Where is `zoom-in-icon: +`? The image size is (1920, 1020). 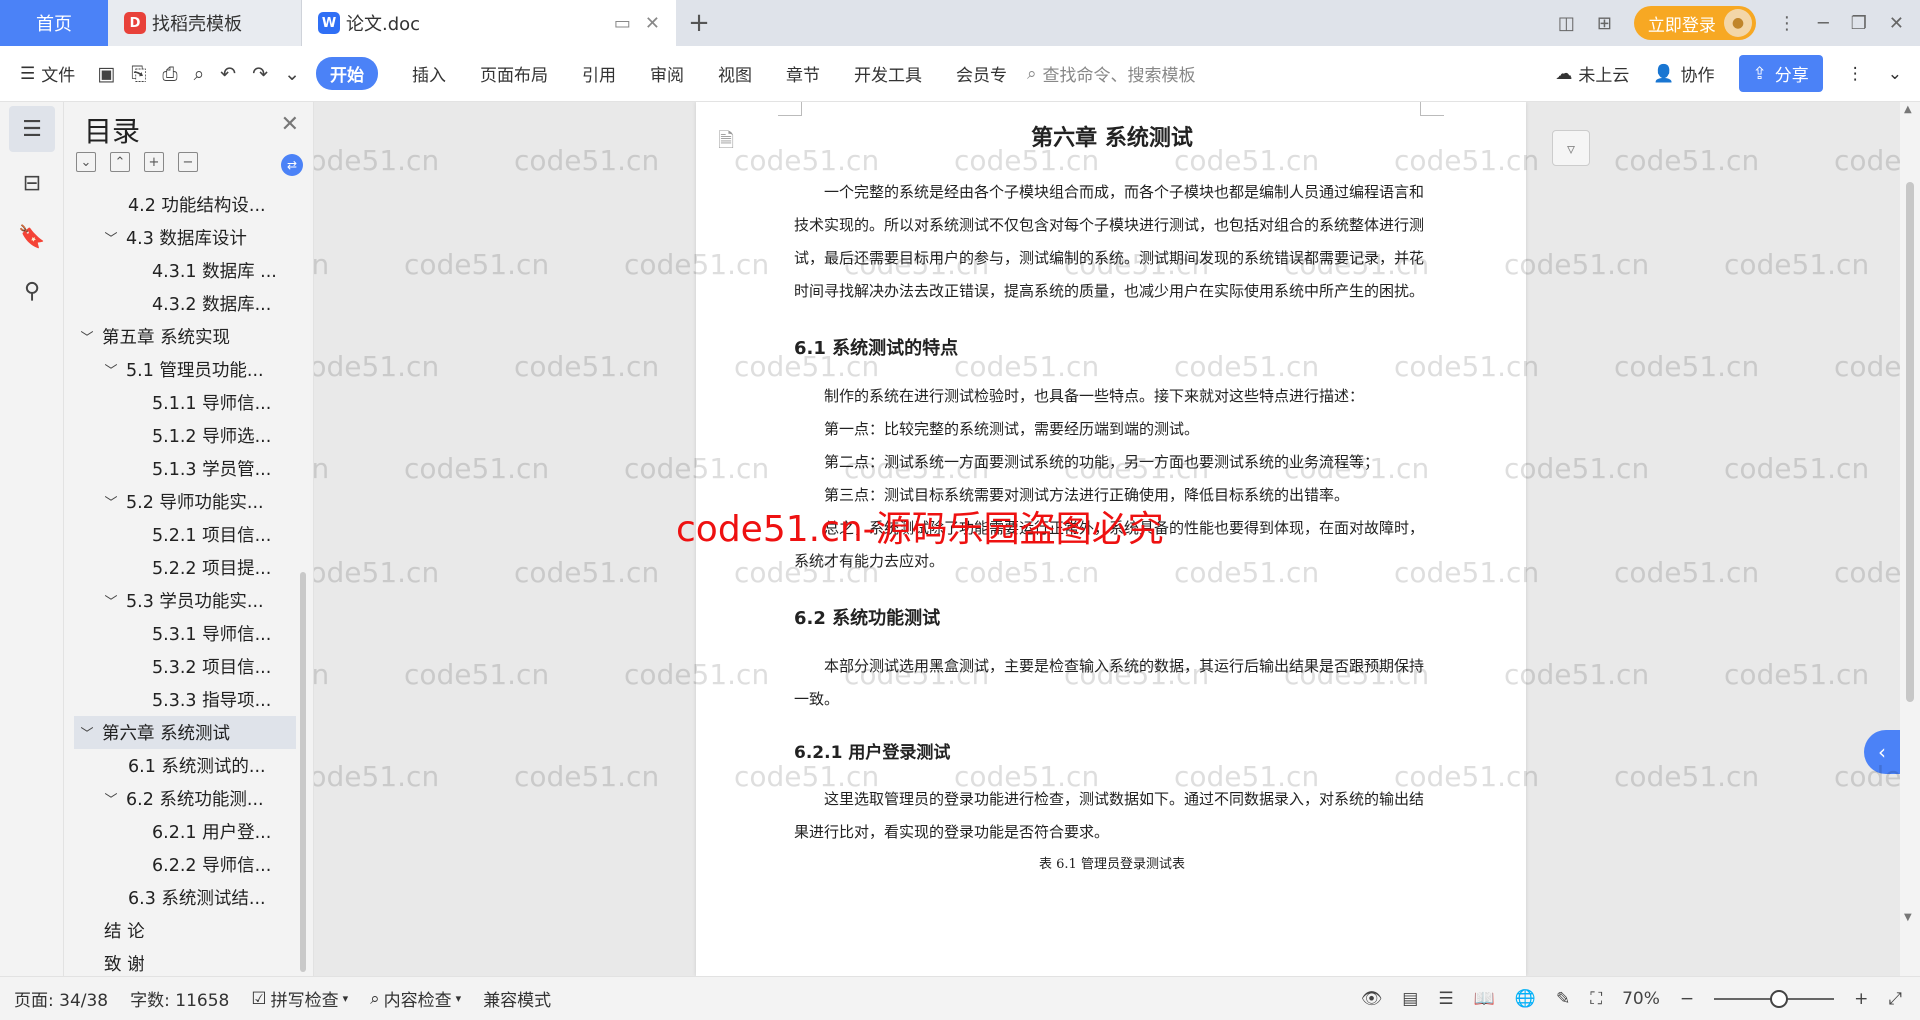 zoom-in-icon: + is located at coordinates (1861, 999).